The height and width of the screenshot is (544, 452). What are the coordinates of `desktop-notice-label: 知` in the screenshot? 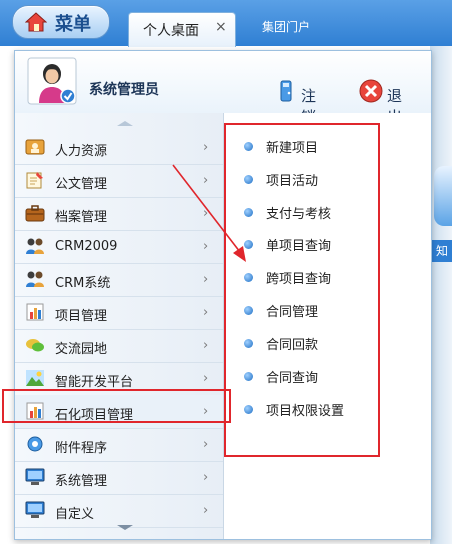 It's located at (442, 251).